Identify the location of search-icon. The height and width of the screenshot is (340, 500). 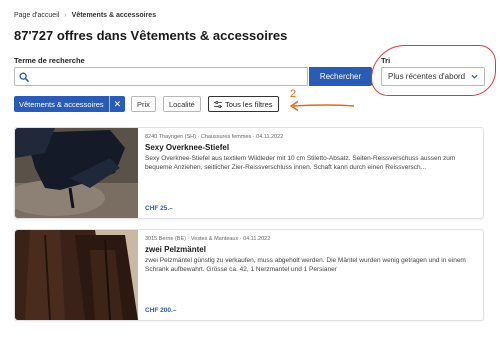
(24, 77).